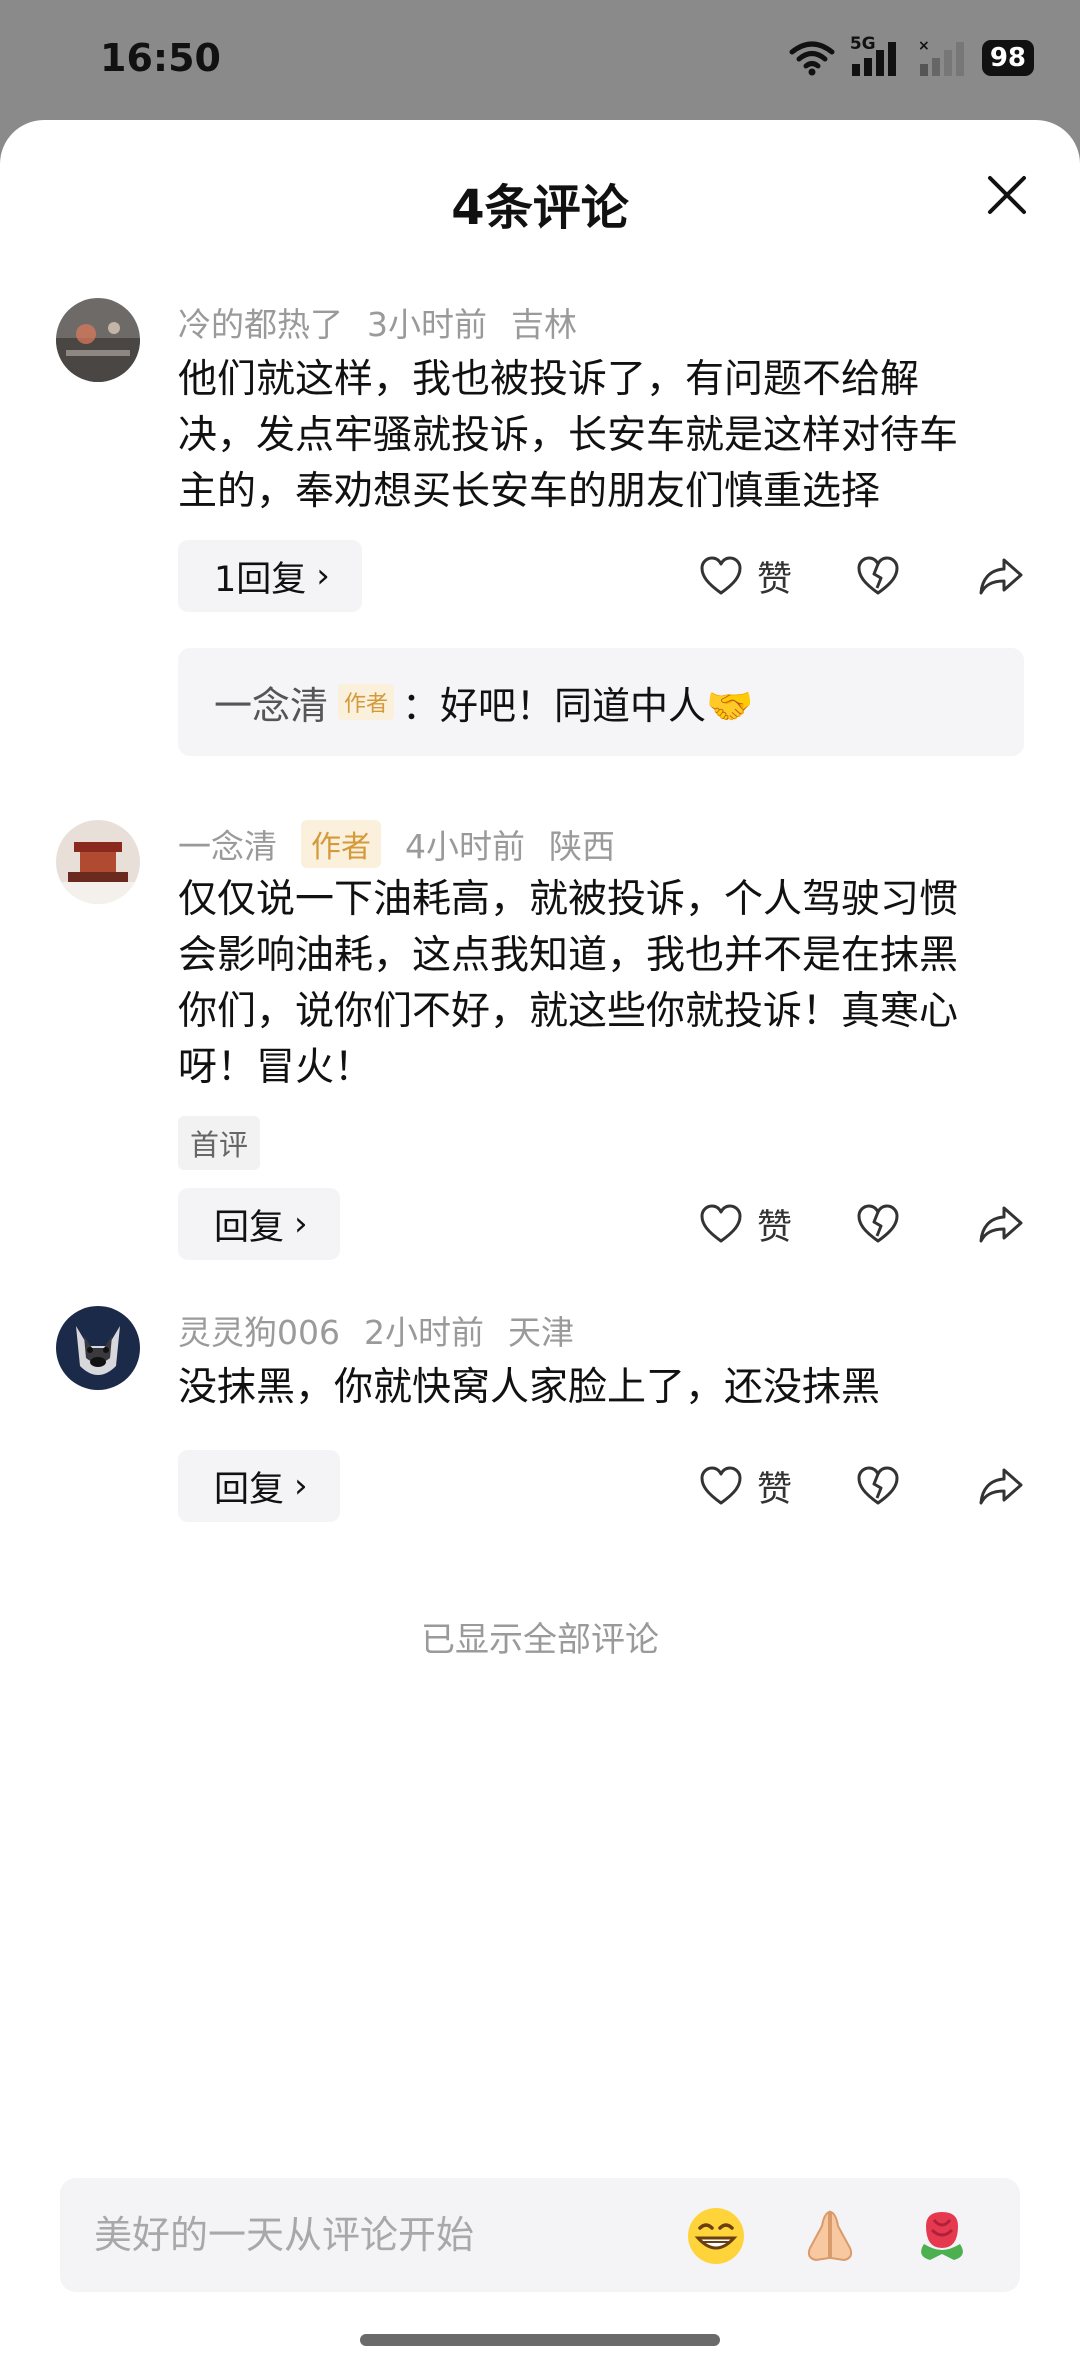  Describe the element at coordinates (1007, 58) in the screenshot. I see `battery-indicator: 98` at that location.